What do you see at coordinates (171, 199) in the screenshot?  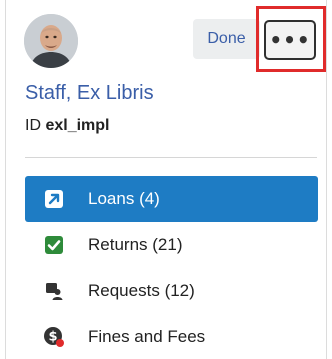 I see `nav-item-loans: Loans (4)` at bounding box center [171, 199].